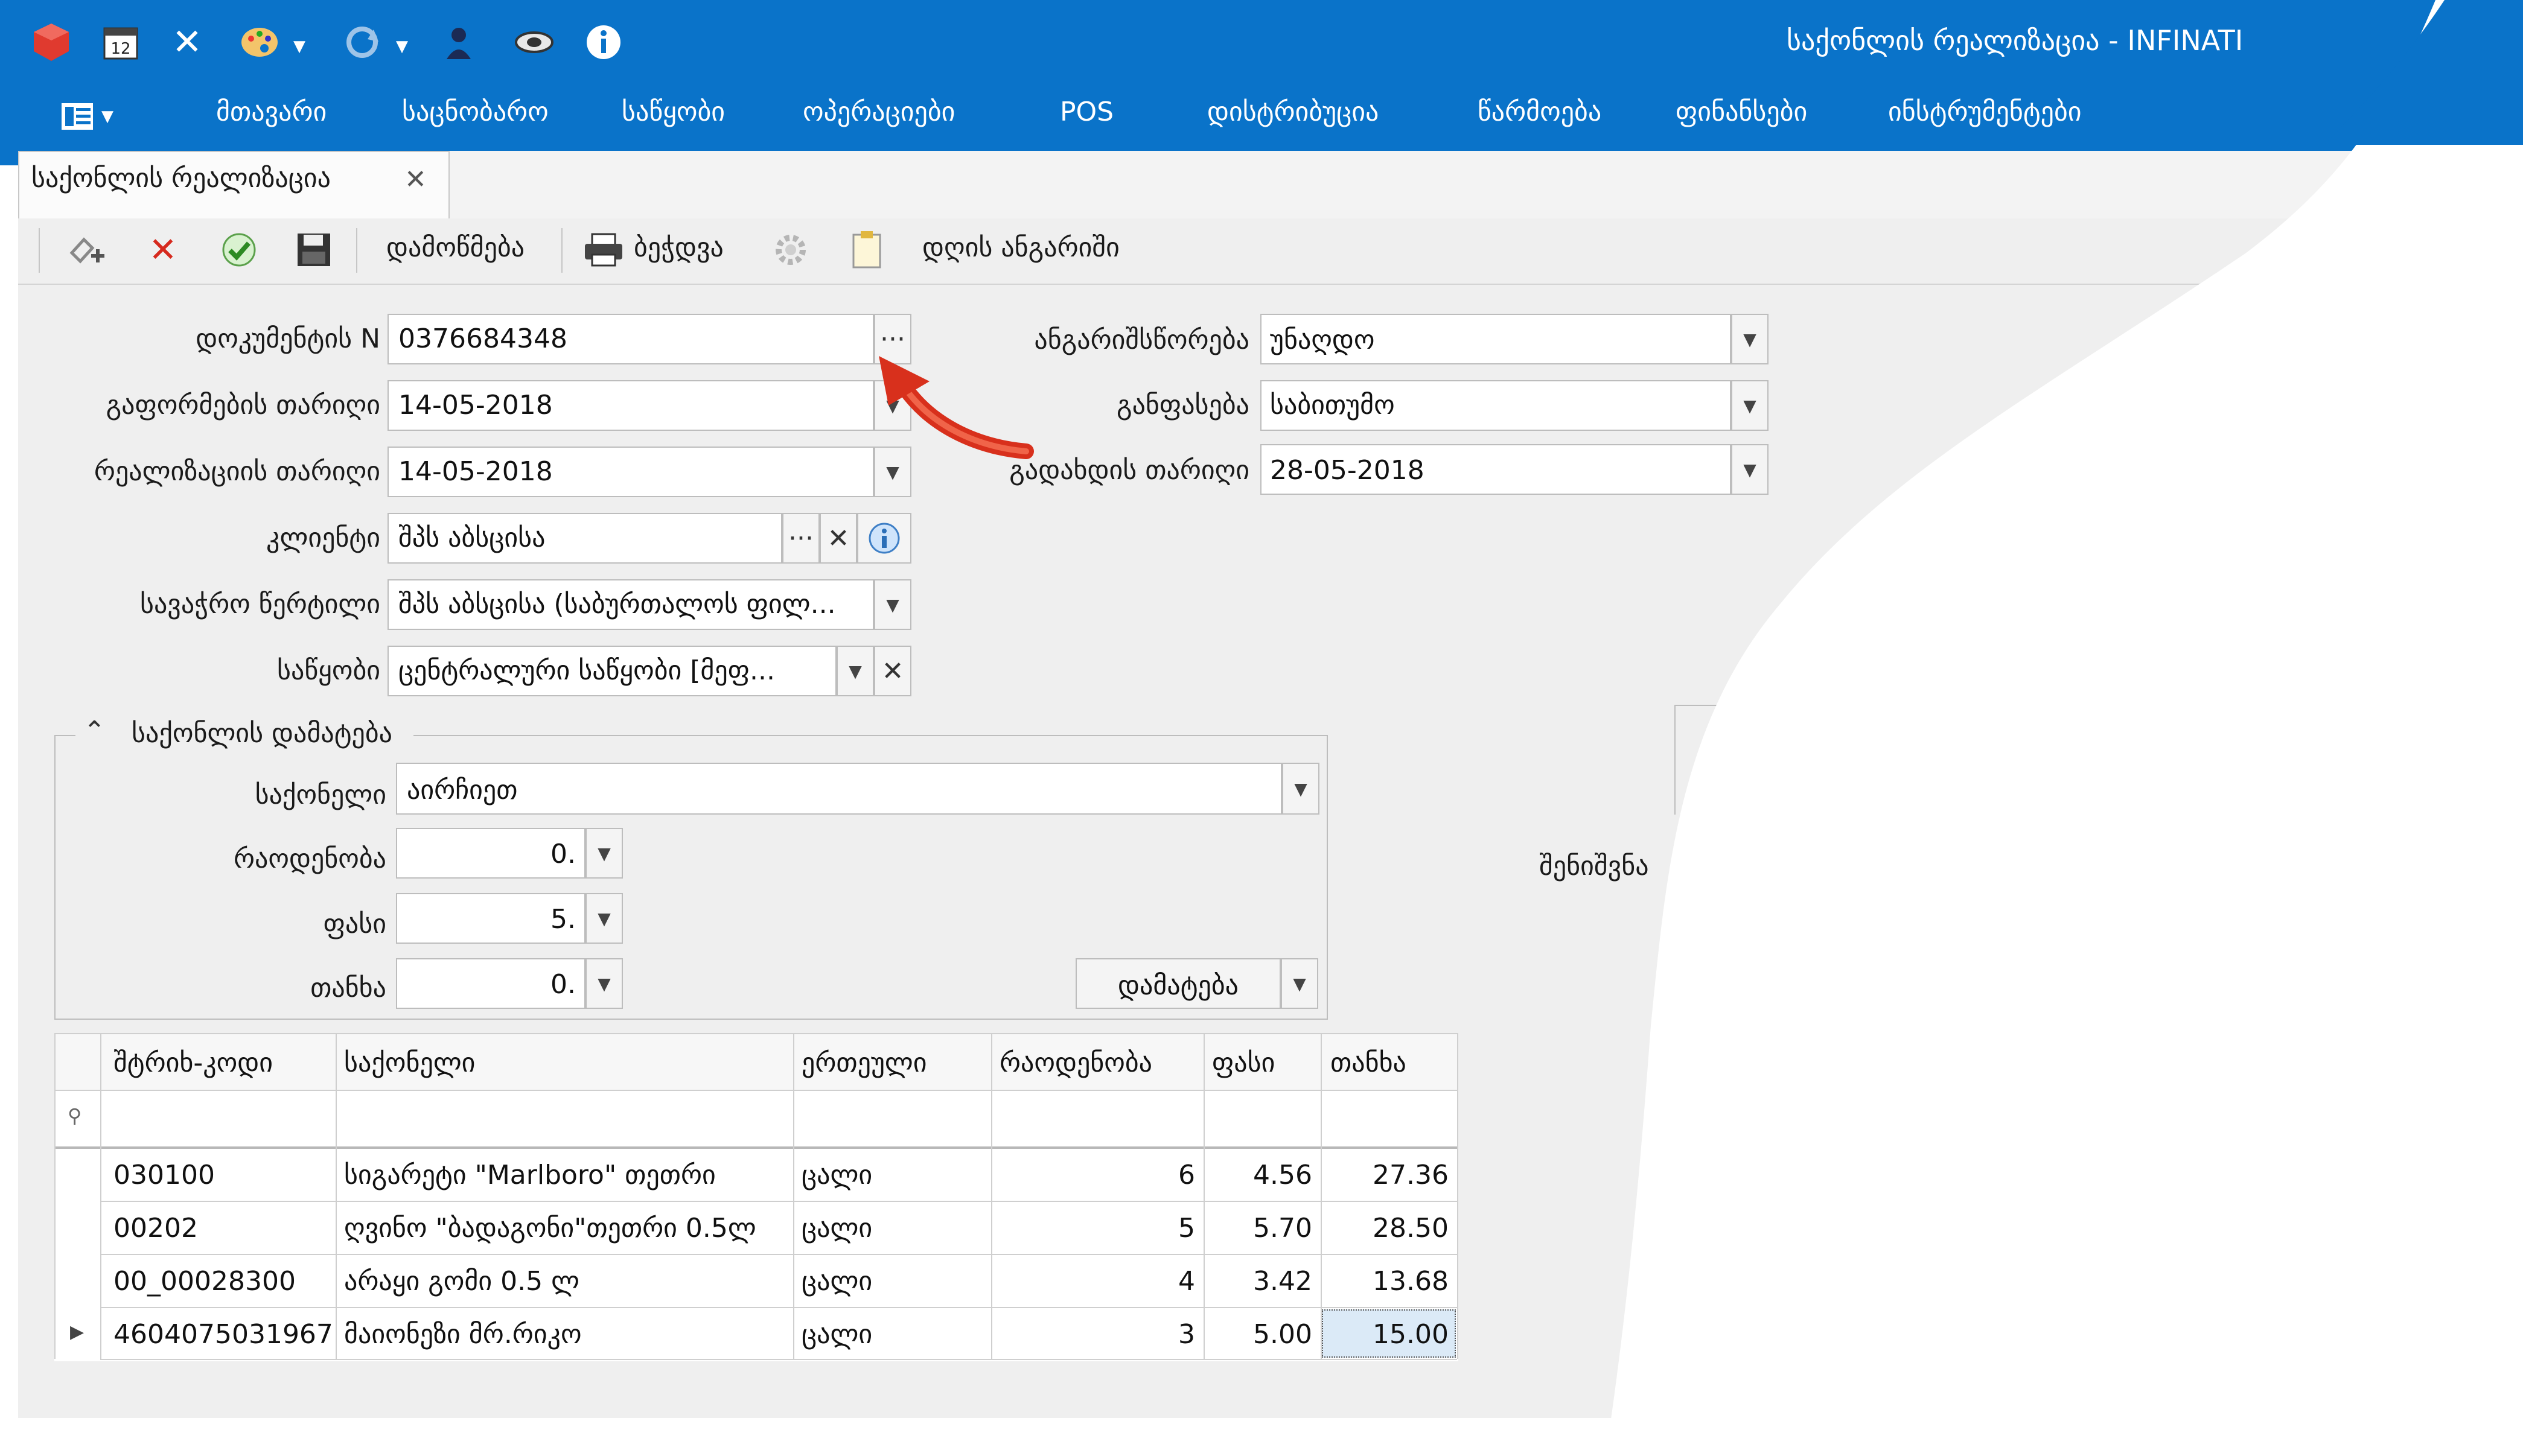  What do you see at coordinates (534, 42) in the screenshot?
I see `handshake-icon` at bounding box center [534, 42].